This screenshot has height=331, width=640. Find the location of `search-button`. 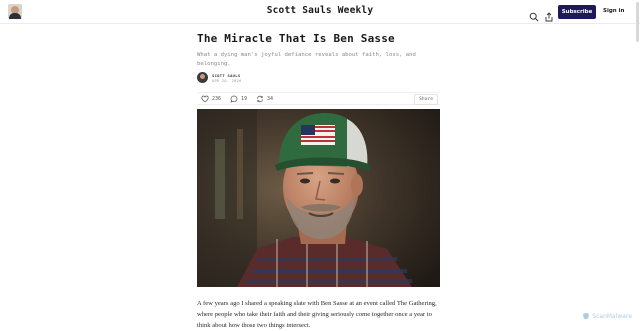

search-button is located at coordinates (534, 14).